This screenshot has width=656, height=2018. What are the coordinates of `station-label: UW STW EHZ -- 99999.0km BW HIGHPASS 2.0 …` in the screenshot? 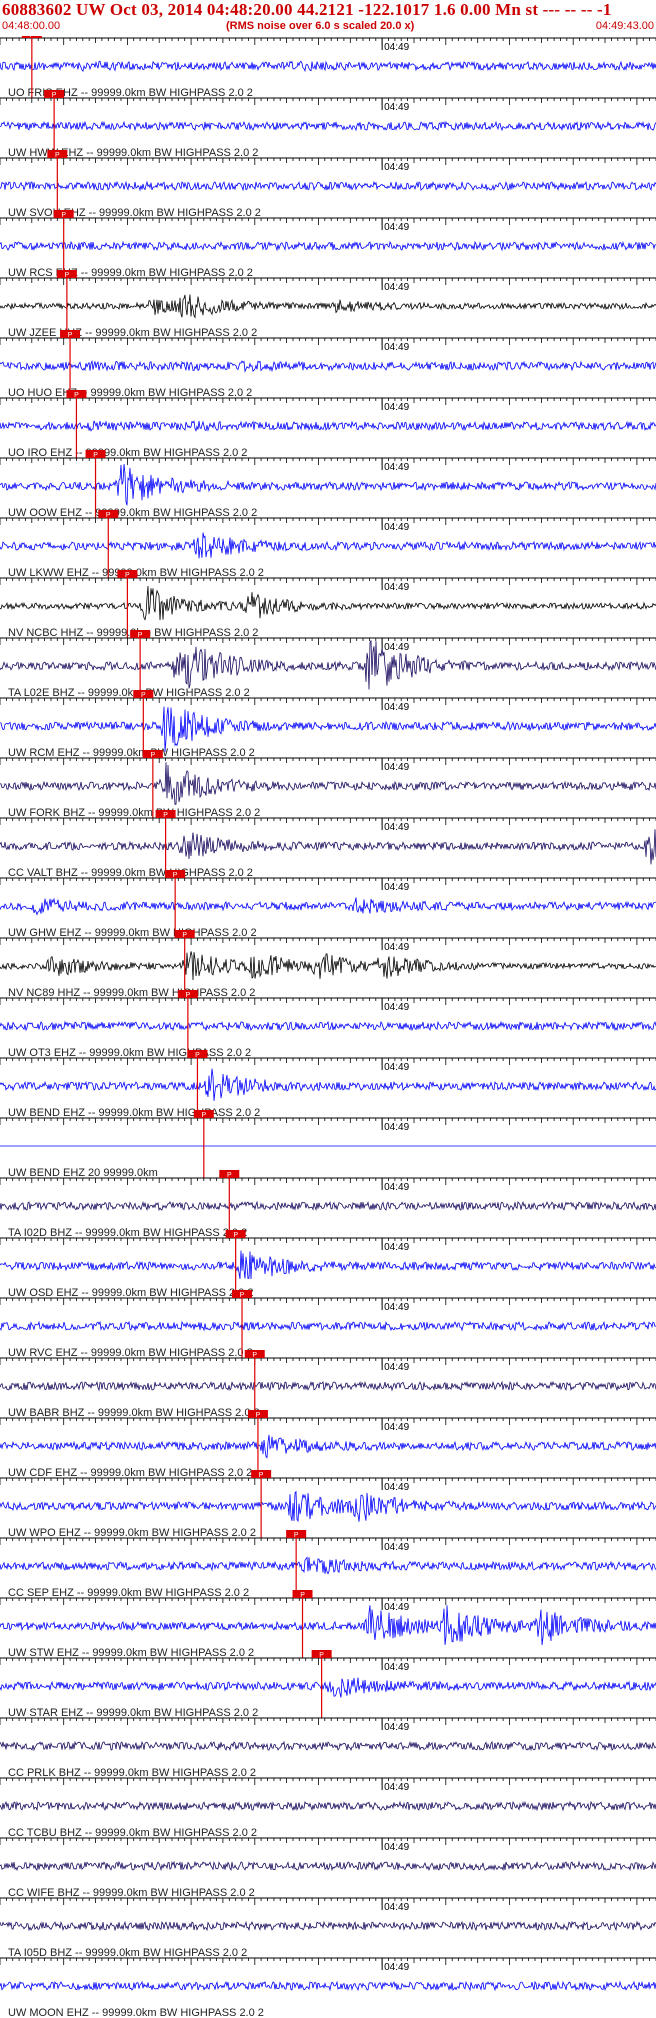 It's located at (131, 1653).